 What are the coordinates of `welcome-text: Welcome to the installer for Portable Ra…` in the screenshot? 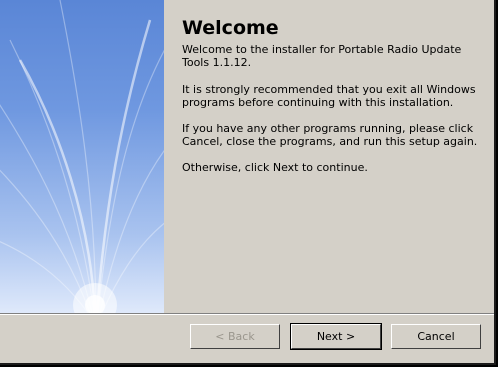 It's located at (322, 56).